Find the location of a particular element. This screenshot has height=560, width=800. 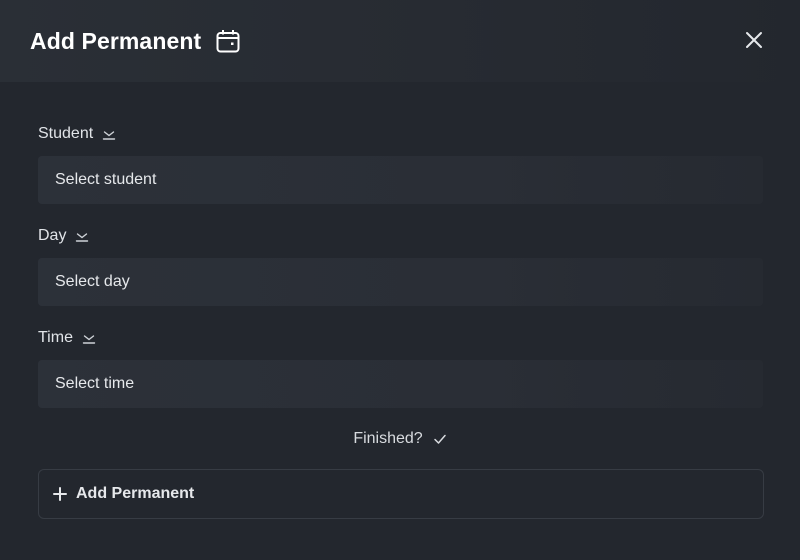

dialog-title: Add Permanent is located at coordinates (116, 40).